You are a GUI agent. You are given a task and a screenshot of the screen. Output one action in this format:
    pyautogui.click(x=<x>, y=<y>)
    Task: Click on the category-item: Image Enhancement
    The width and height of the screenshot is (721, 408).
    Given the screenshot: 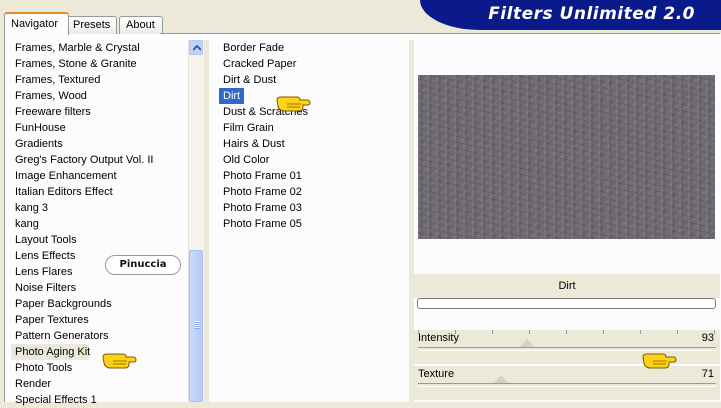 What is the action you would take?
    pyautogui.click(x=101, y=176)
    